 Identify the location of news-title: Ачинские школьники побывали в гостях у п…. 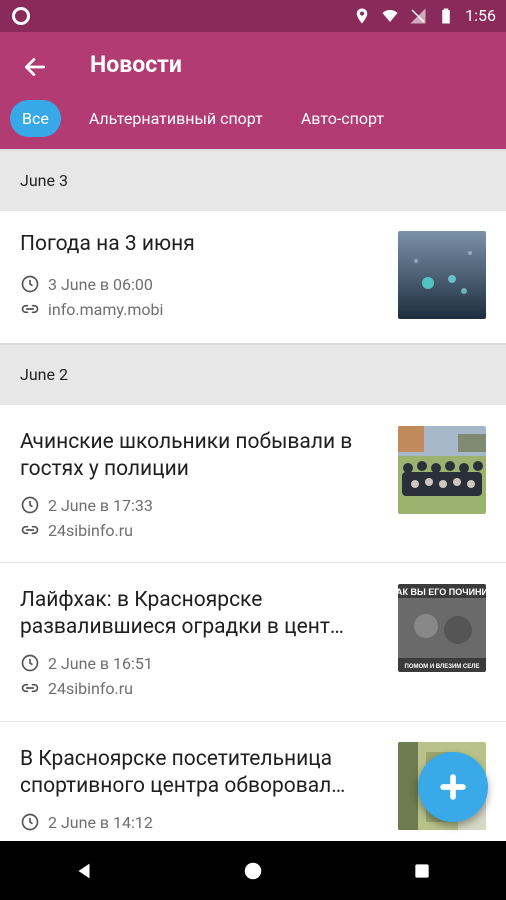
(186, 455).